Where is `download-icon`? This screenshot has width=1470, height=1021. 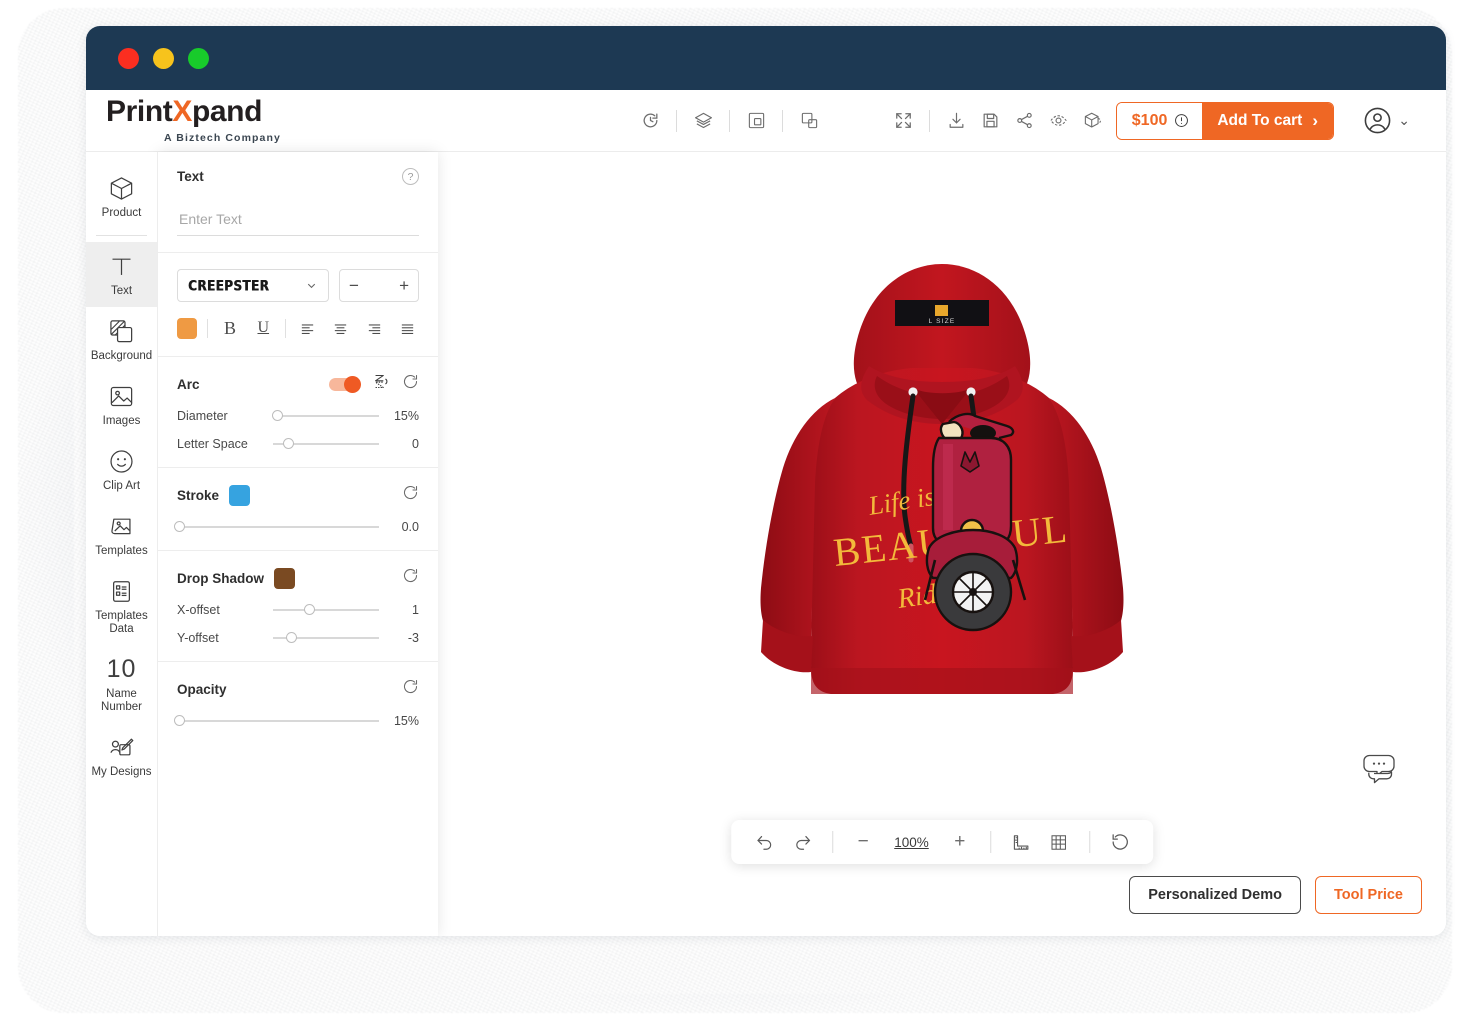 download-icon is located at coordinates (956, 121).